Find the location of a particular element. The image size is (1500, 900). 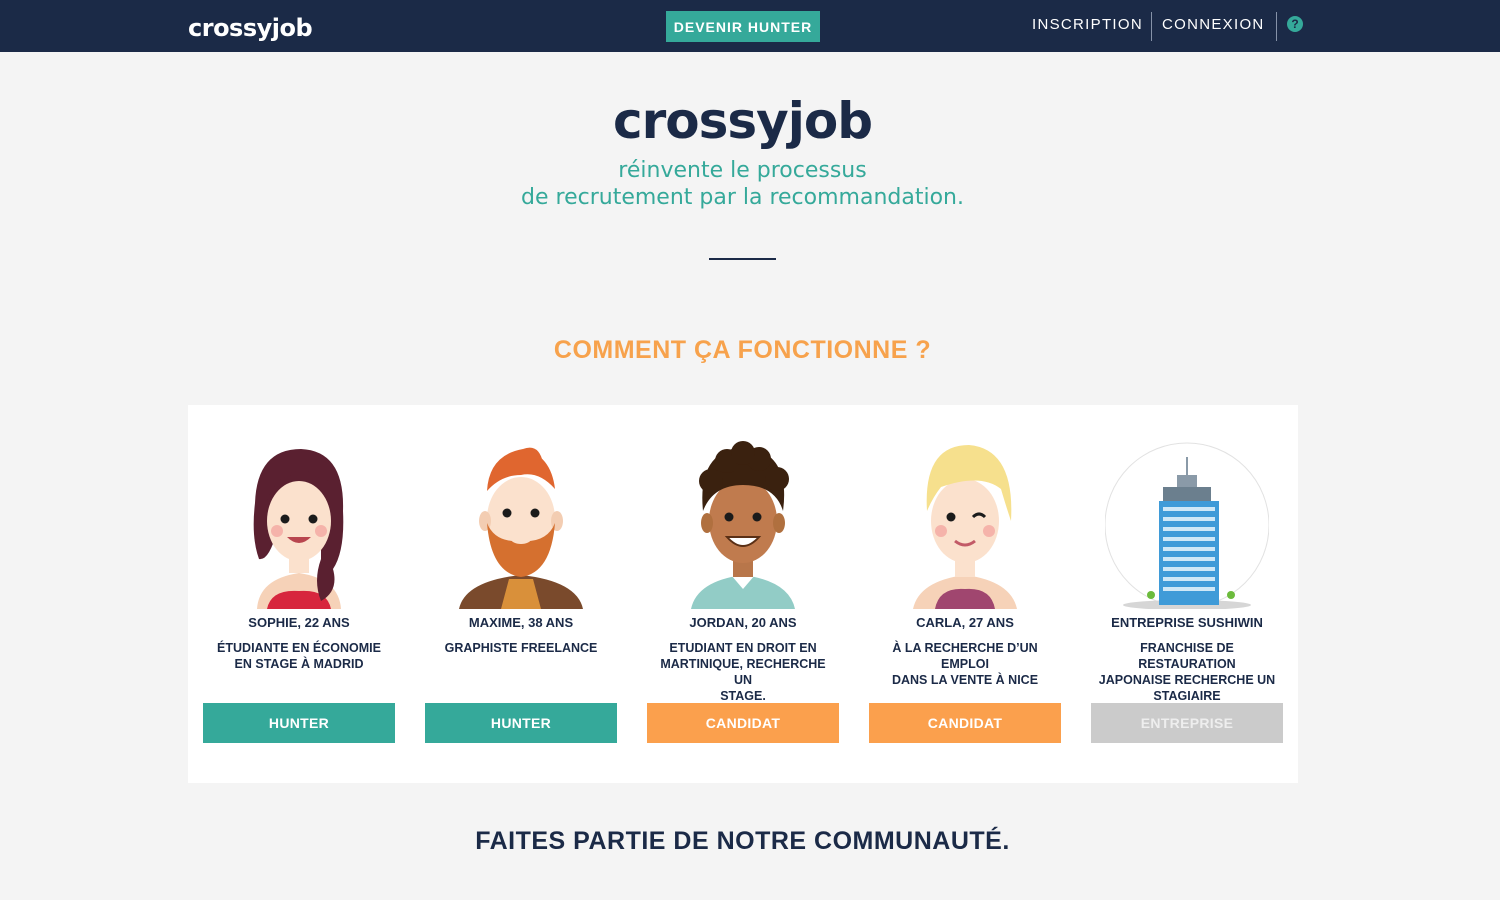

persona-description: GRAPHISTE FREELANCE is located at coordinates (521, 648).